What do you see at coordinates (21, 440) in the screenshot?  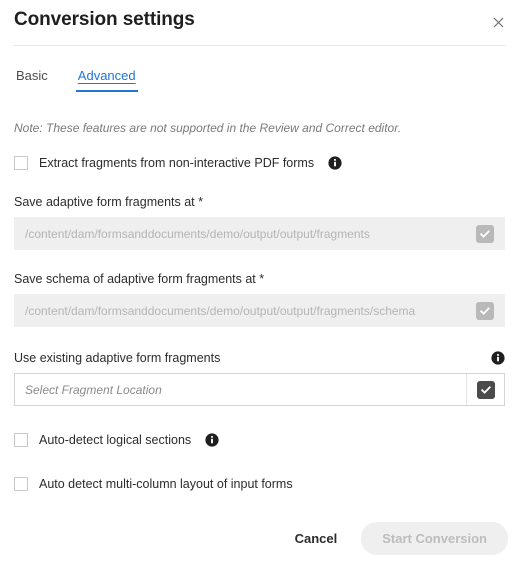 I see `checkbox-auto-detect-sections` at bounding box center [21, 440].